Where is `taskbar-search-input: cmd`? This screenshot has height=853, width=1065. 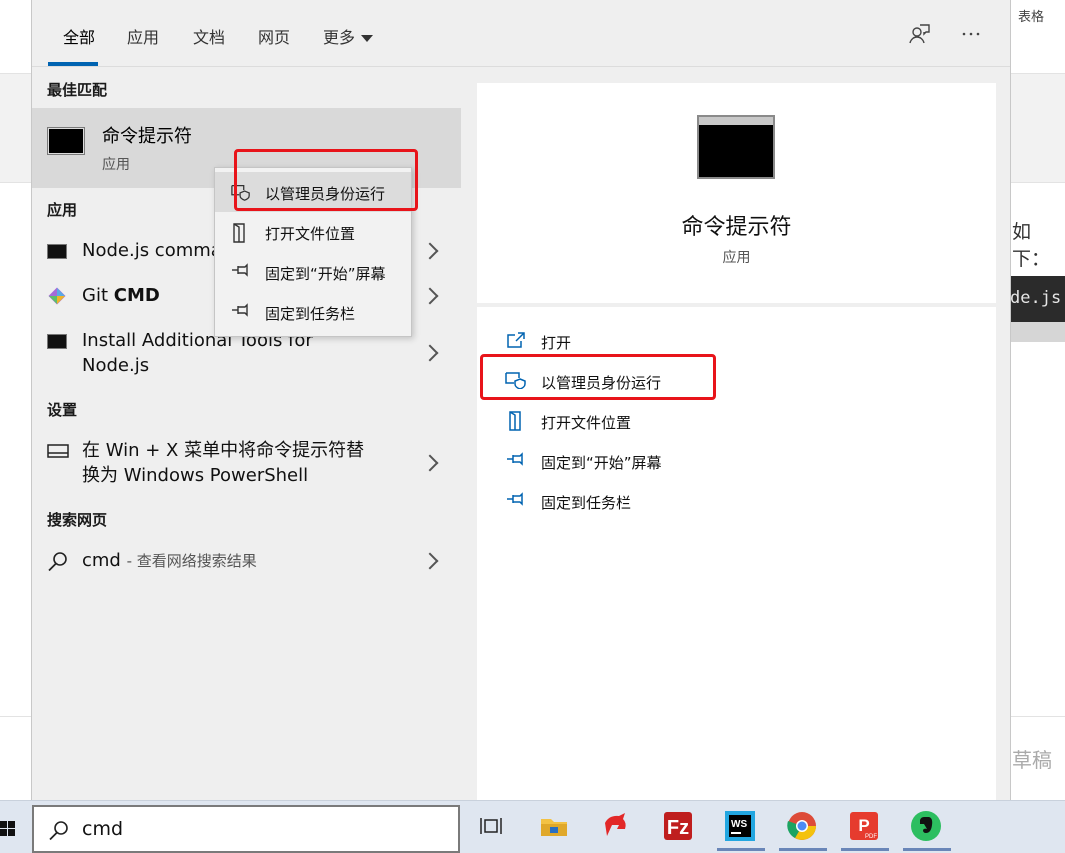 taskbar-search-input: cmd is located at coordinates (246, 829).